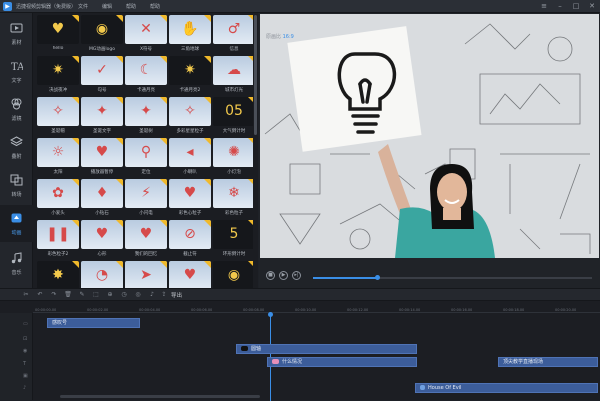  I want to click on animation-tile: ♂ 信息, so click(234, 34).